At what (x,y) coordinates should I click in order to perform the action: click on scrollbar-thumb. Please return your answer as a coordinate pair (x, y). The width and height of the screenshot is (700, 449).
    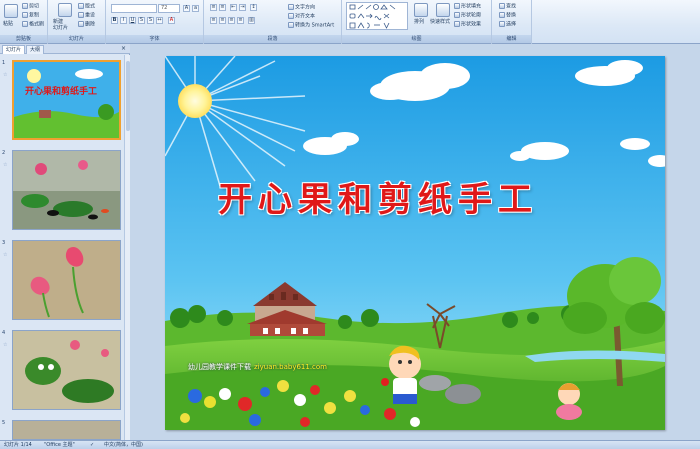
    Looking at the image, I should click on (128, 96).